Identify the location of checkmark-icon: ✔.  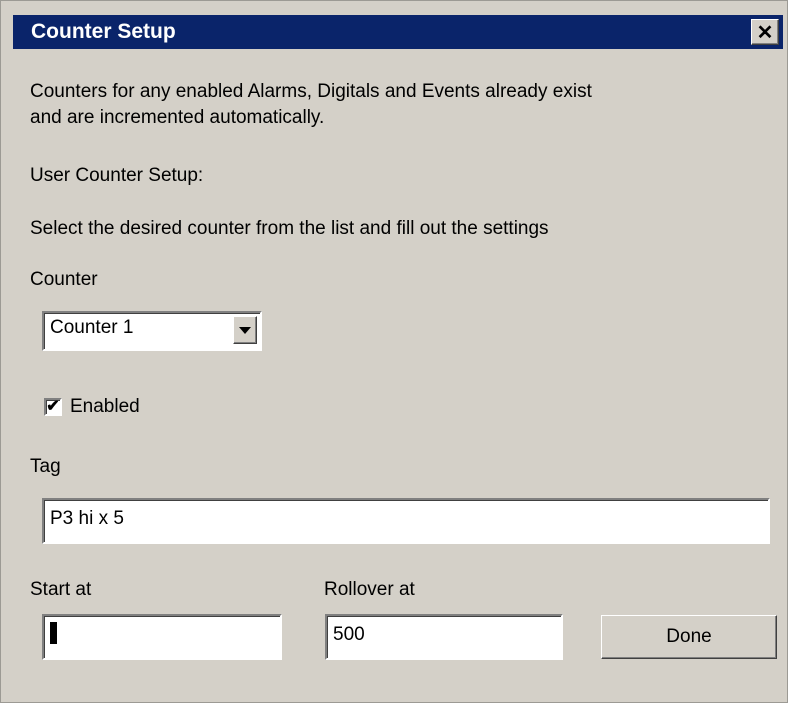
(53, 406).